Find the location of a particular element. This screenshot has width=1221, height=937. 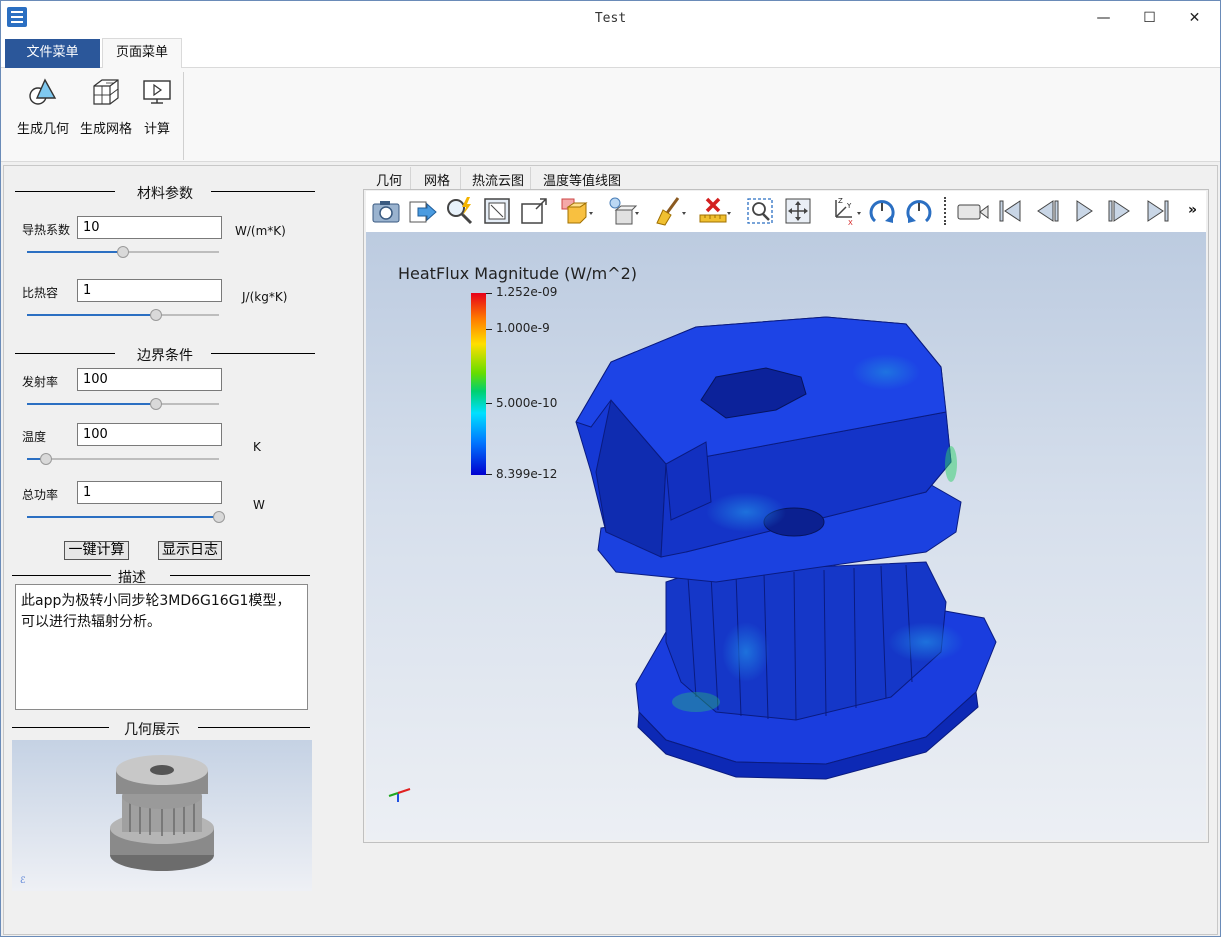

temperature-slider is located at coordinates (123, 459).